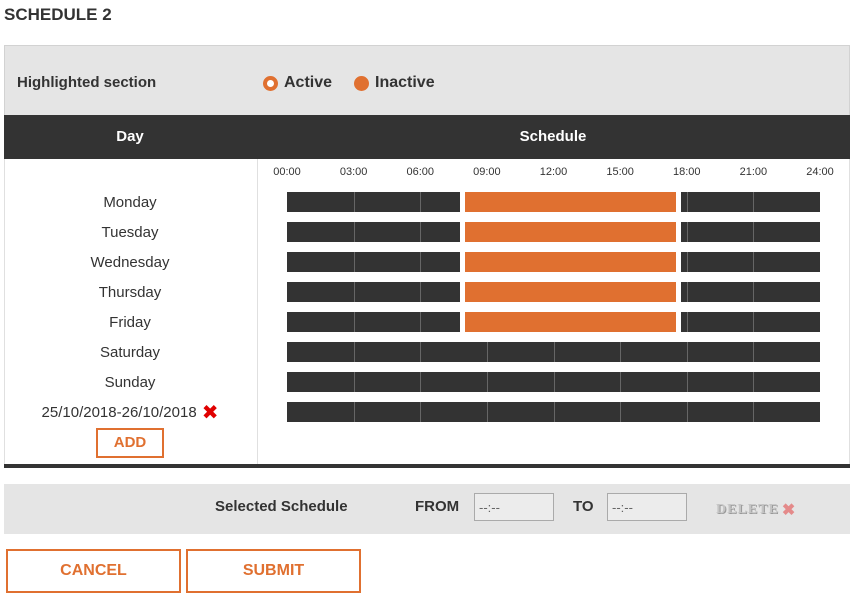  I want to click on day-label-text: Wednesday, so click(130, 262).